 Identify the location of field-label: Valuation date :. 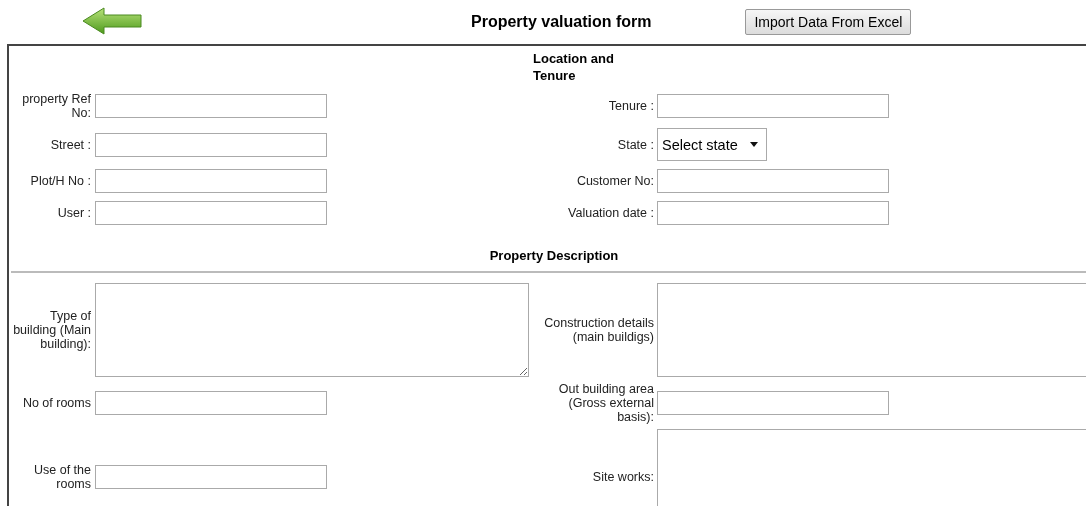
(611, 213).